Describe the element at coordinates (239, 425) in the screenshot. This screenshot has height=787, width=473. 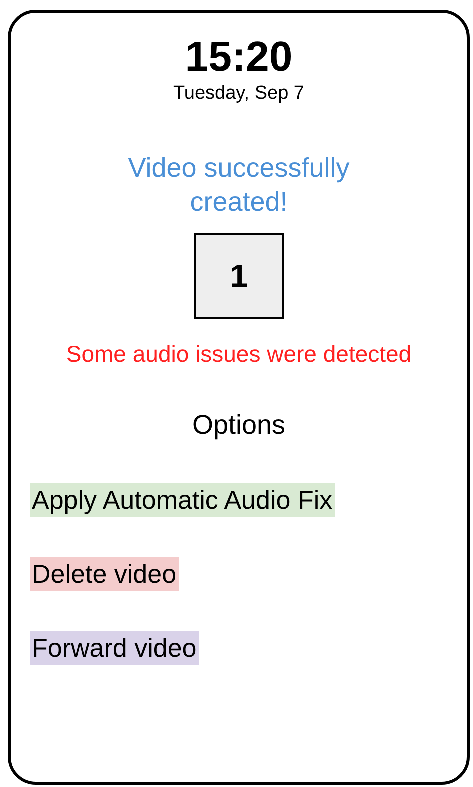
I see `options-heading: Options` at that location.